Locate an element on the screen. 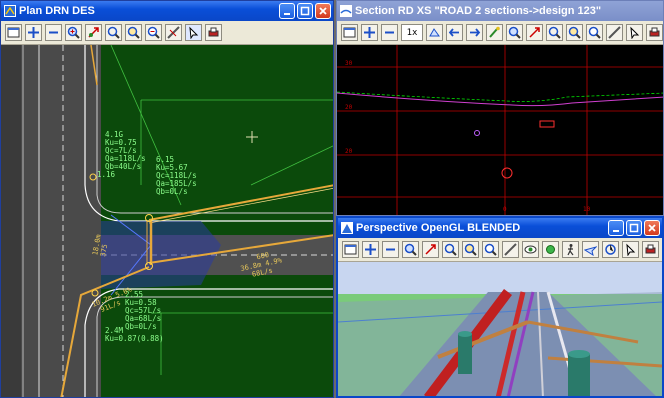 The image size is (664, 398). pit-d-label-1: Ku=0.87(0.88) is located at coordinates (134, 338).